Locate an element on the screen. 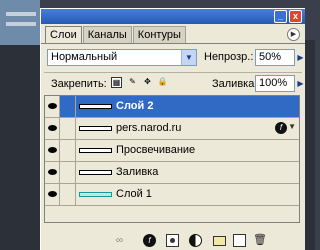 Image resolution: width=320 pixels, height=250 pixels. layer-row: pers.narod.ru f ▼ is located at coordinates (172, 129).